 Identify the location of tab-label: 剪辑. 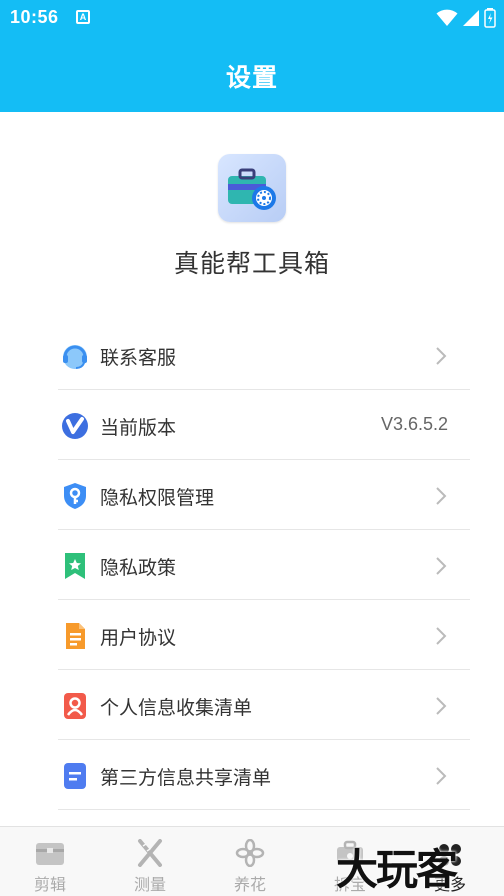
(49, 884).